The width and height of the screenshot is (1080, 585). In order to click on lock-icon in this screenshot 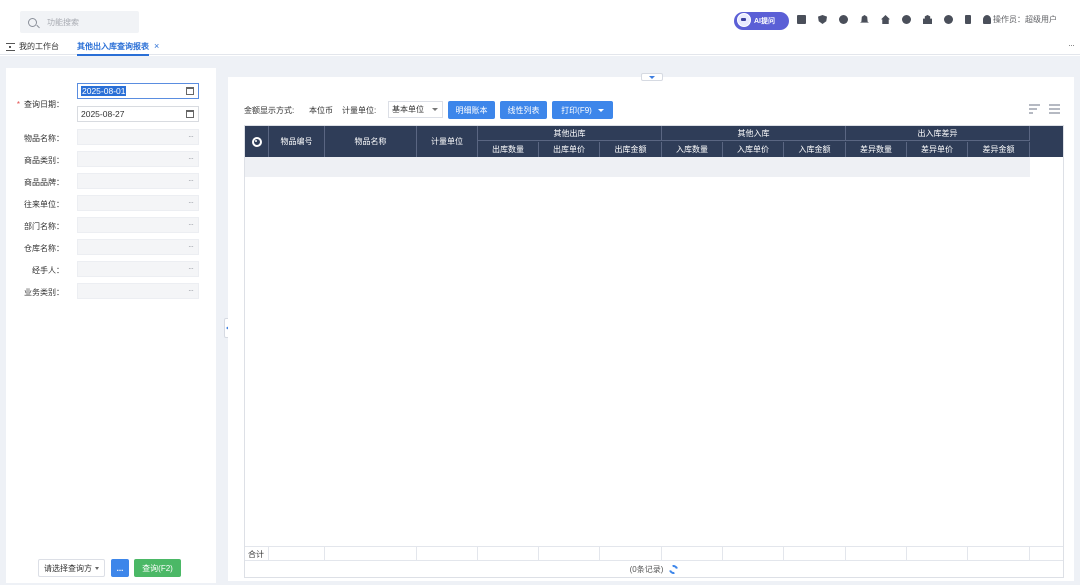, I will do `click(927, 19)`.